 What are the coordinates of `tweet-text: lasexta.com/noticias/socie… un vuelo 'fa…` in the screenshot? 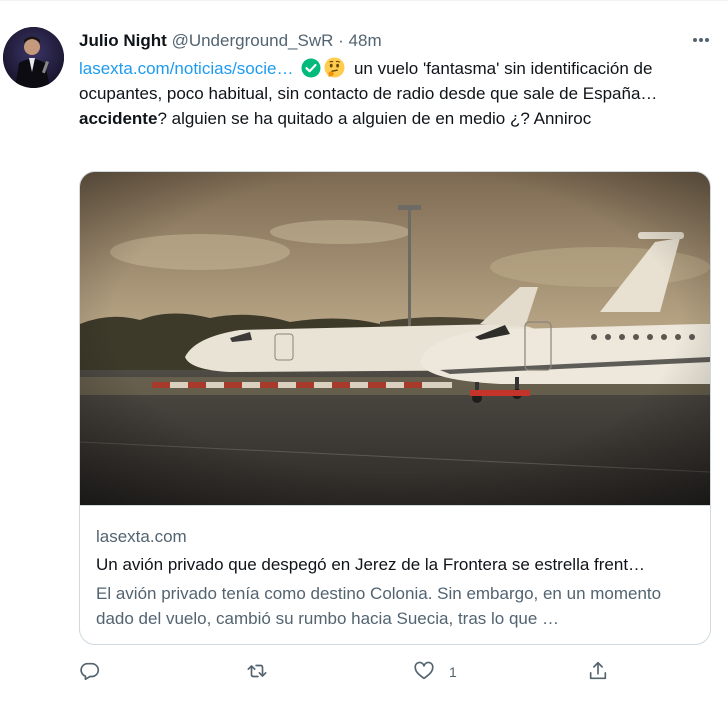 It's located at (394, 93).